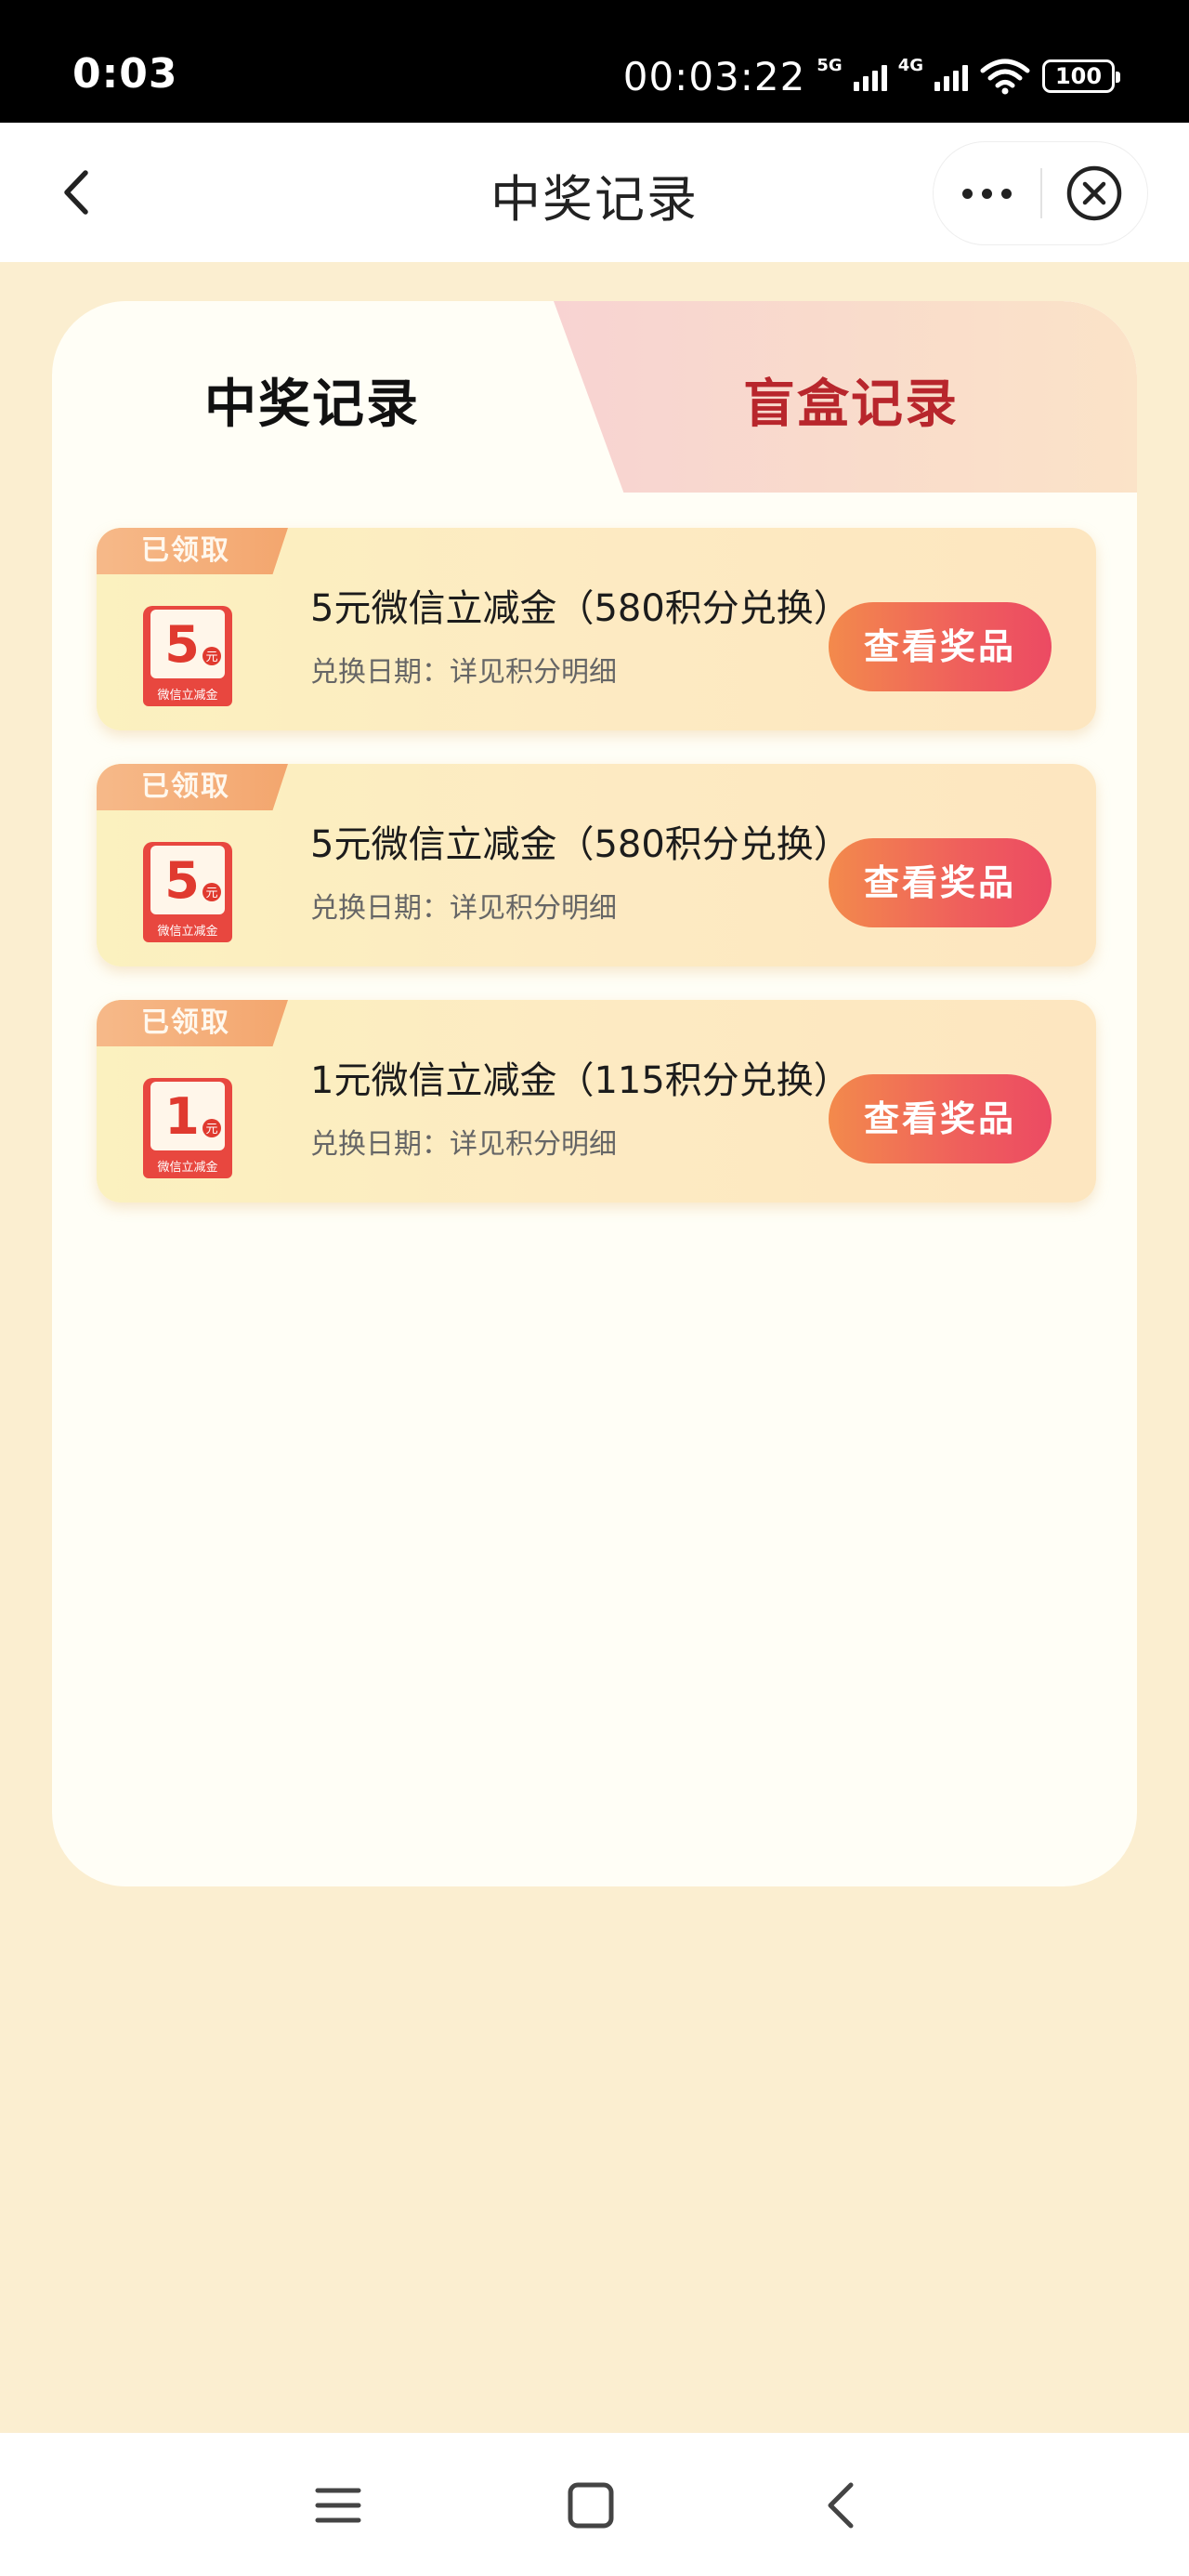 The image size is (1189, 2576). What do you see at coordinates (125, 74) in the screenshot?
I see `status-time: 0:03` at bounding box center [125, 74].